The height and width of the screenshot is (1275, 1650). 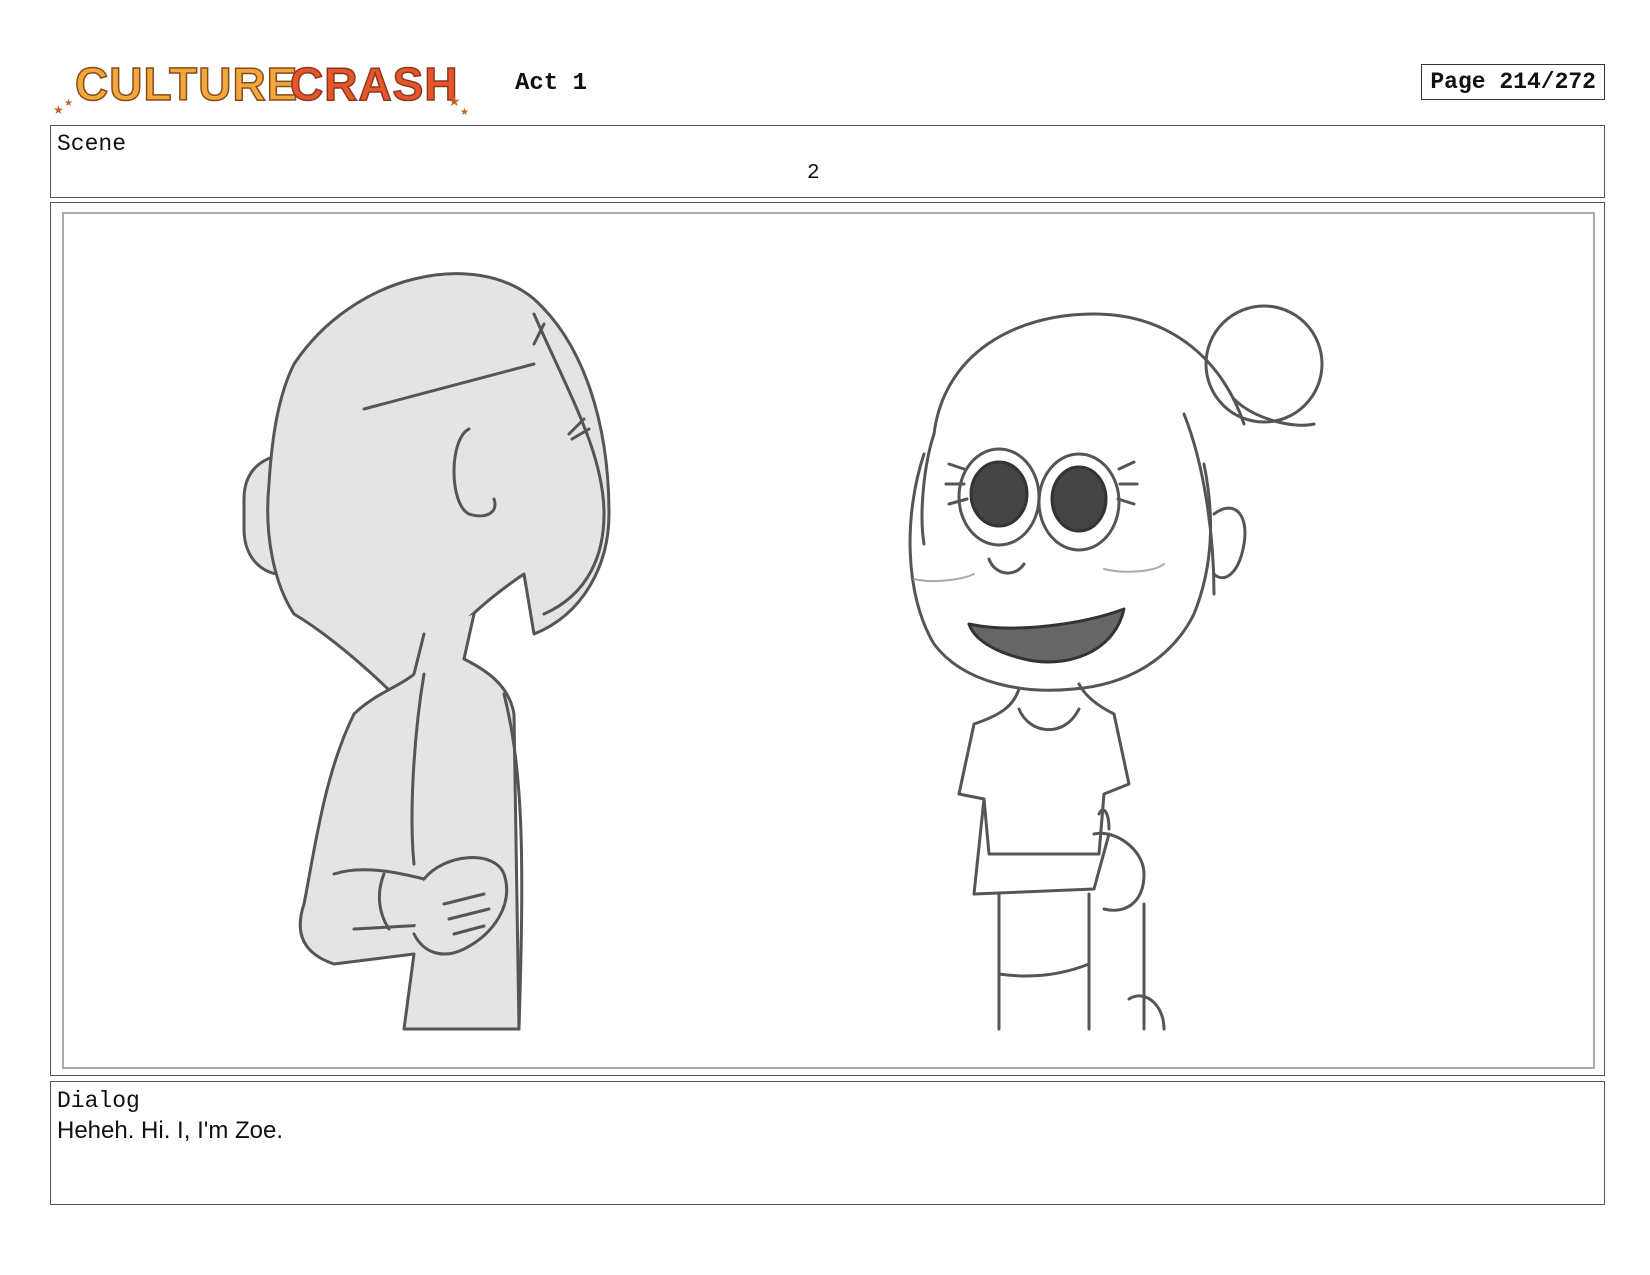 What do you see at coordinates (1513, 82) in the screenshot?
I see `page-counter: Page 214/272` at bounding box center [1513, 82].